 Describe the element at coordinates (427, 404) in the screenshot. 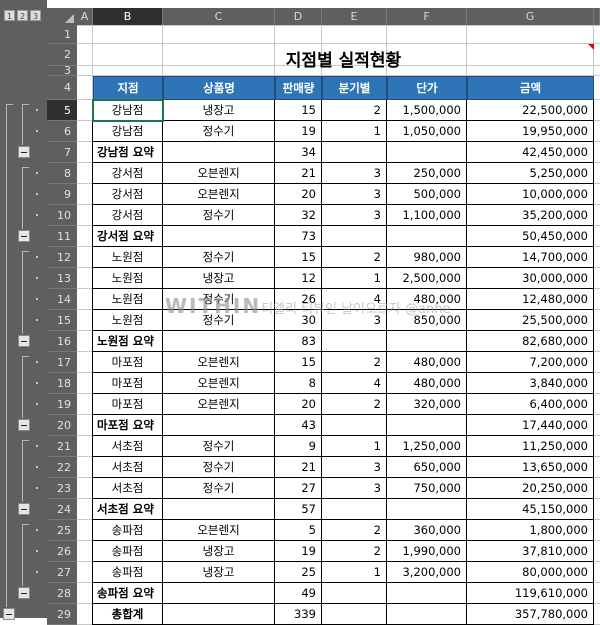

I see `cell-price: 320,000` at that location.